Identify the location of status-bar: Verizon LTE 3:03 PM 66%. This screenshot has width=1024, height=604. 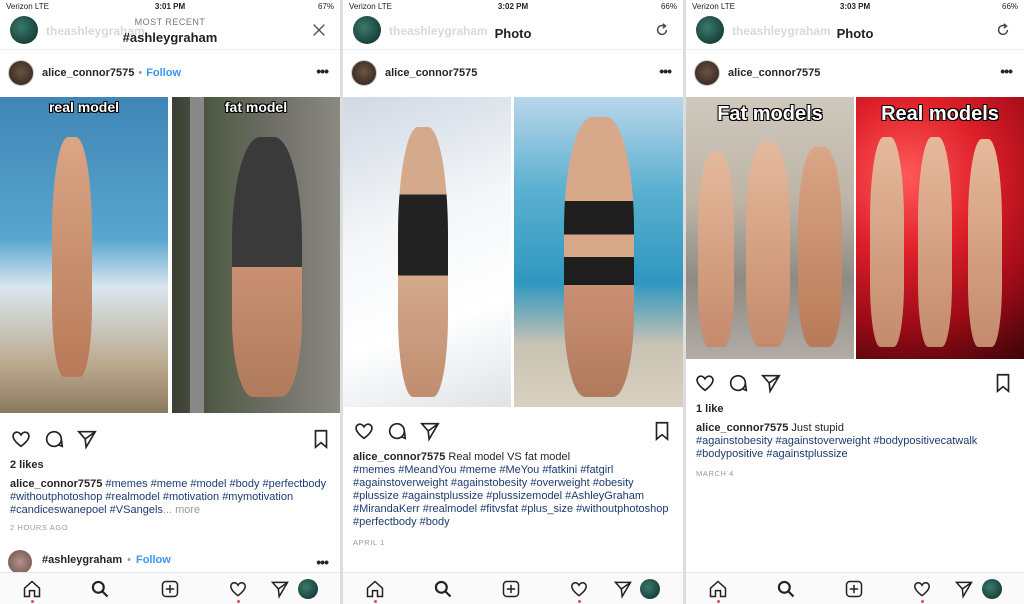
(855, 6).